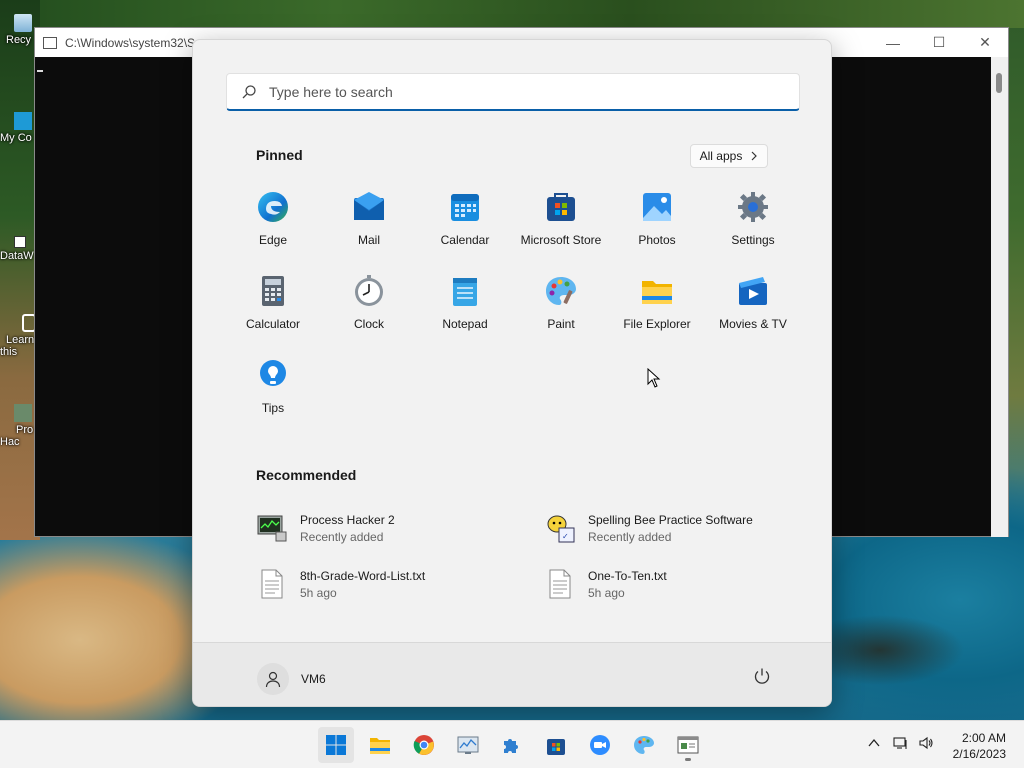  I want to click on pinned-calculator: Calculator, so click(273, 309).